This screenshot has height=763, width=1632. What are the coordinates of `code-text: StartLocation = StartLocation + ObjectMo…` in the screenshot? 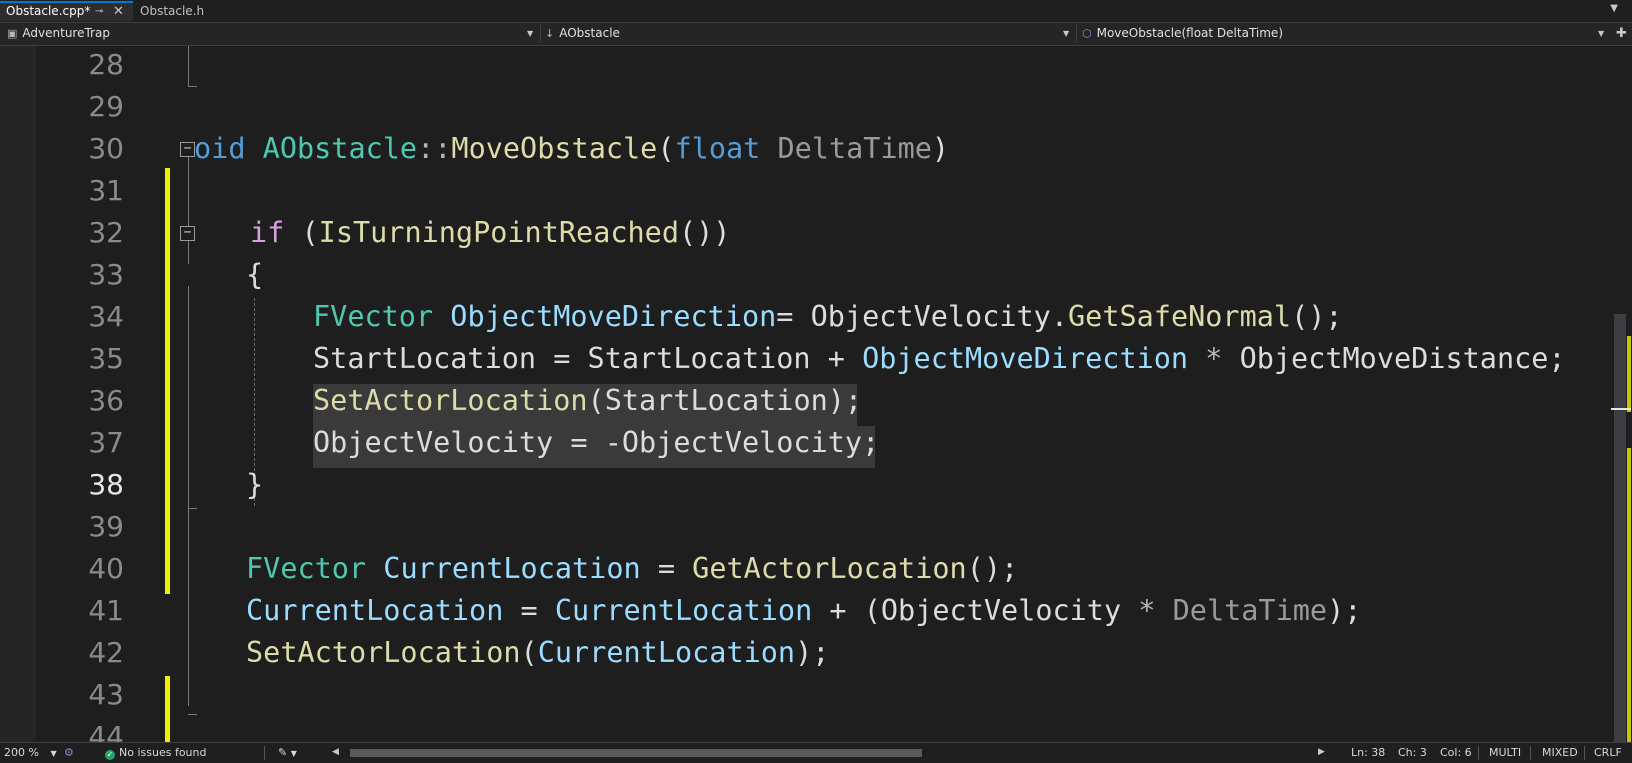 It's located at (939, 359).